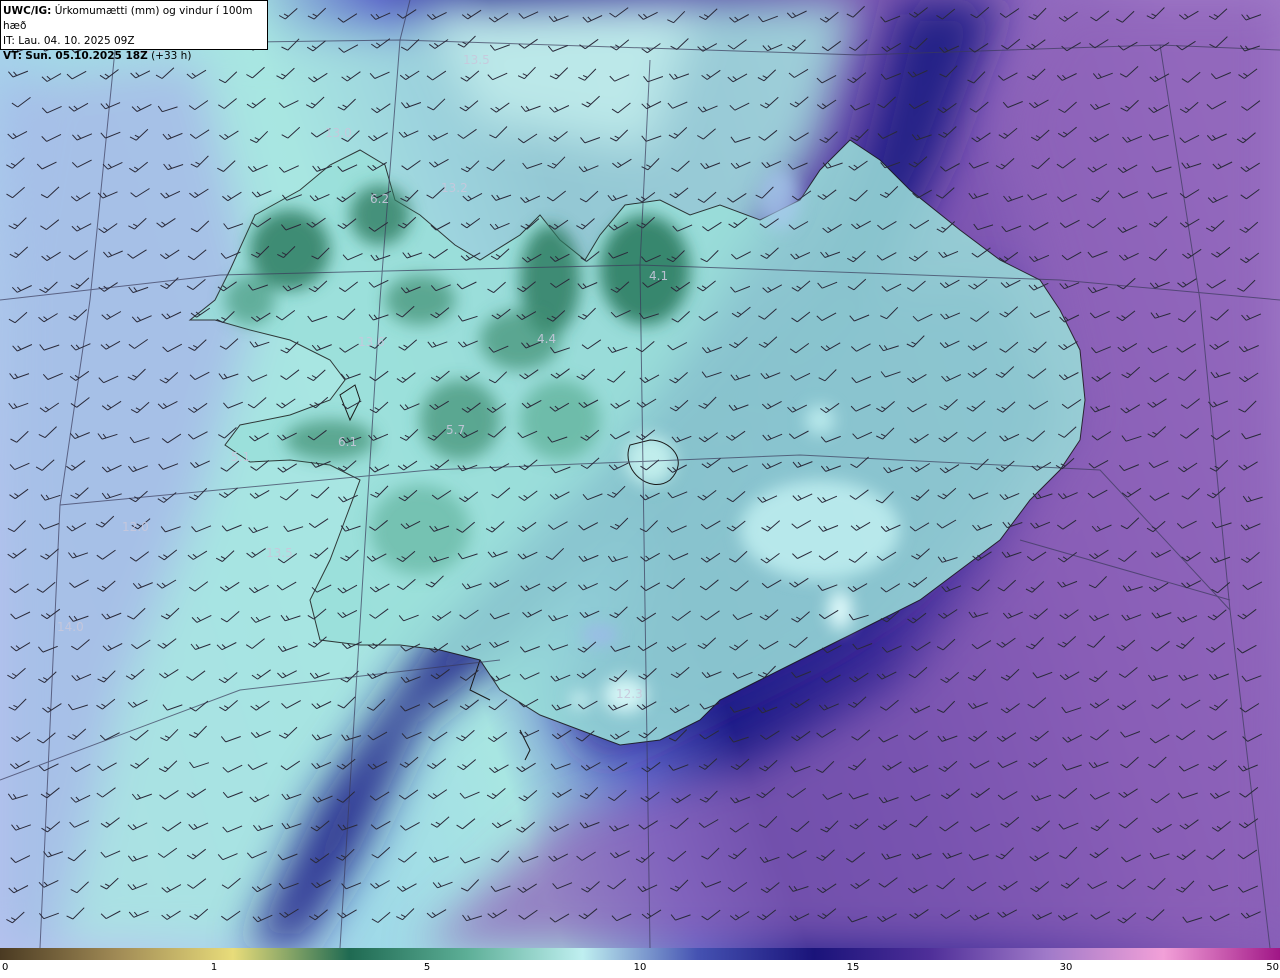 This screenshot has height=978, width=1280. I want to click on colorbar-tick: 30, so click(1066, 967).